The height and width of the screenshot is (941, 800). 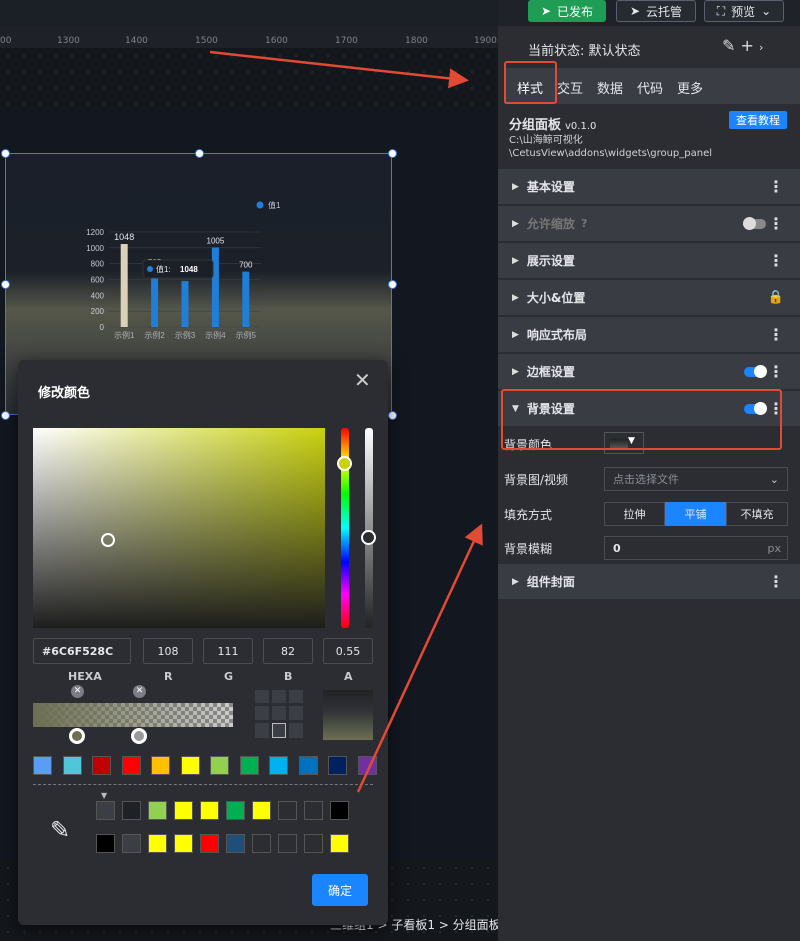 I want to click on tab-code: 代码, so click(x=650, y=87).